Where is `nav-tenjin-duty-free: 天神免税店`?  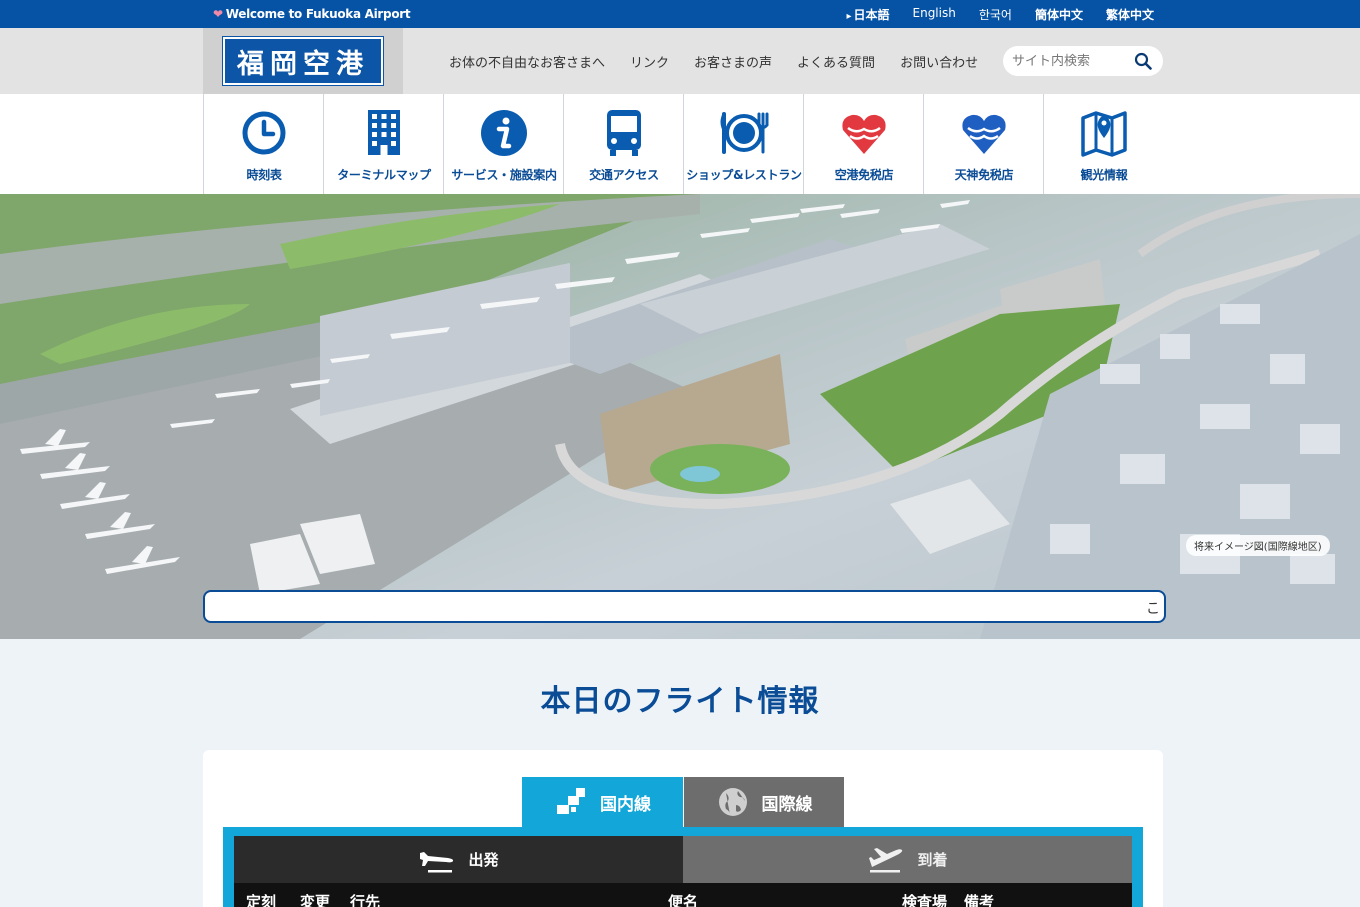 nav-tenjin-duty-free: 天神免税店 is located at coordinates (983, 144).